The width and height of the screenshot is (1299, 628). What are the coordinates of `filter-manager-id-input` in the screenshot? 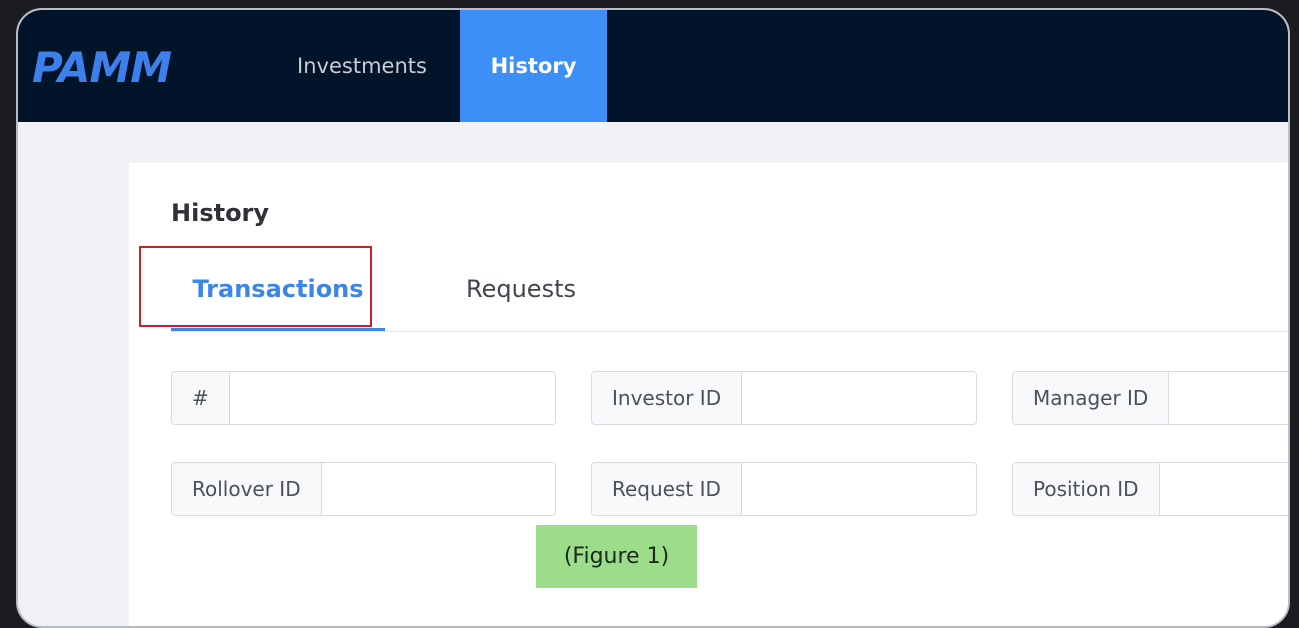 It's located at (1228, 398).